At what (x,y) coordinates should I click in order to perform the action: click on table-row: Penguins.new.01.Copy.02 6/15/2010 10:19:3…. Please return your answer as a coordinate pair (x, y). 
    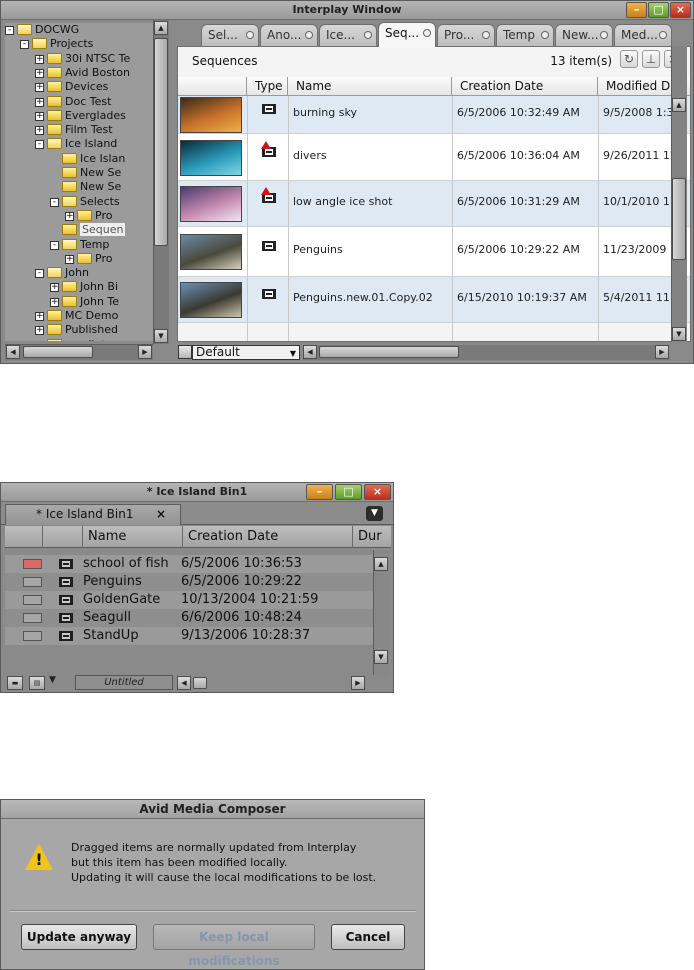
    Looking at the image, I should click on (434, 300).